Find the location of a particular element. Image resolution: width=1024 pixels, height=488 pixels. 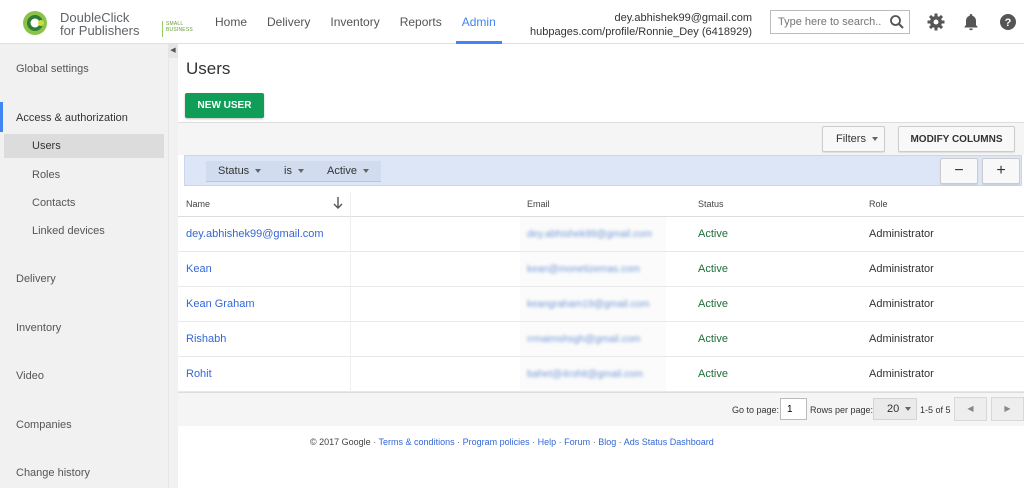

footer-link-ads-status: Ads Status Dashboard is located at coordinates (669, 442).